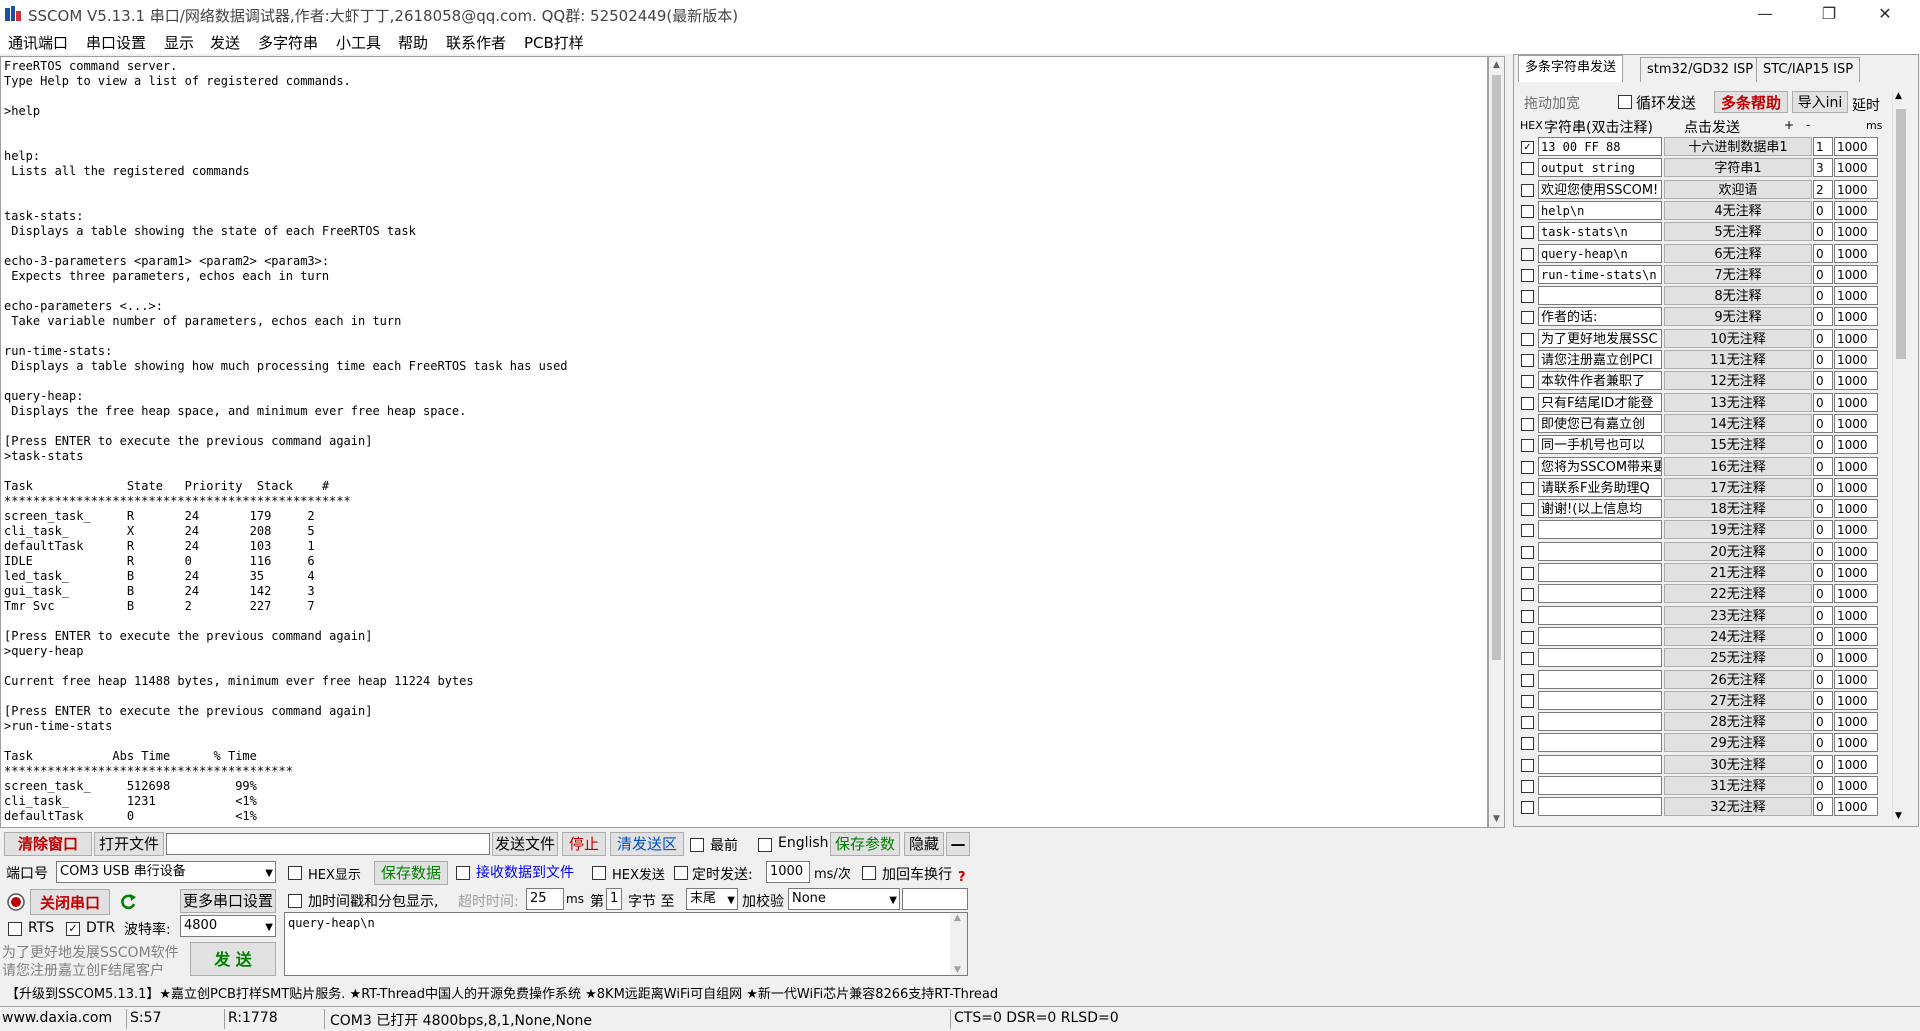 The width and height of the screenshot is (1920, 1031). What do you see at coordinates (413, 42) in the screenshot?
I see `menu-help: 帮助` at bounding box center [413, 42].